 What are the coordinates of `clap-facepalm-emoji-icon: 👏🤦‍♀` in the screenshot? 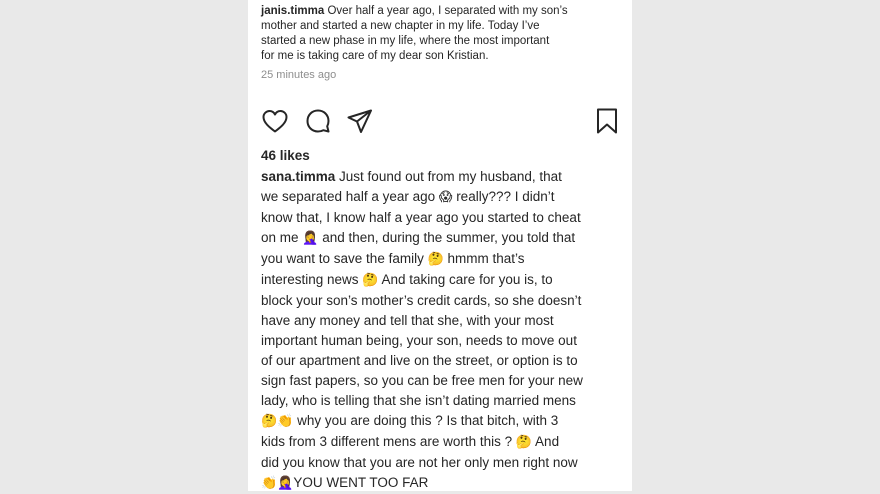 It's located at (277, 483).